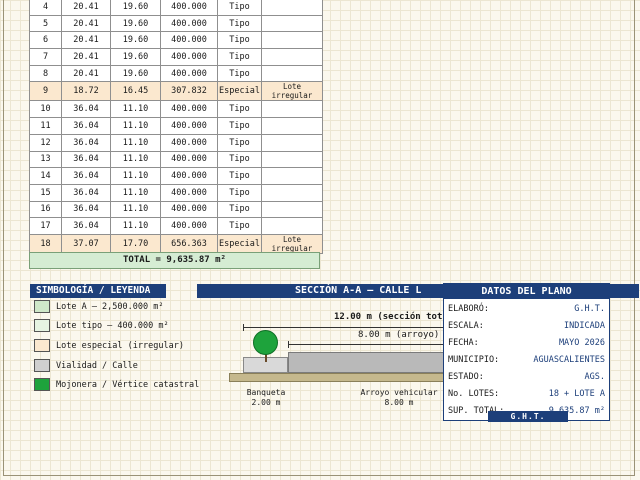 Image resolution: width=640 pixels, height=480 pixels. I want to click on plan-data-title: DATOS DEL PLANO, so click(526, 291).